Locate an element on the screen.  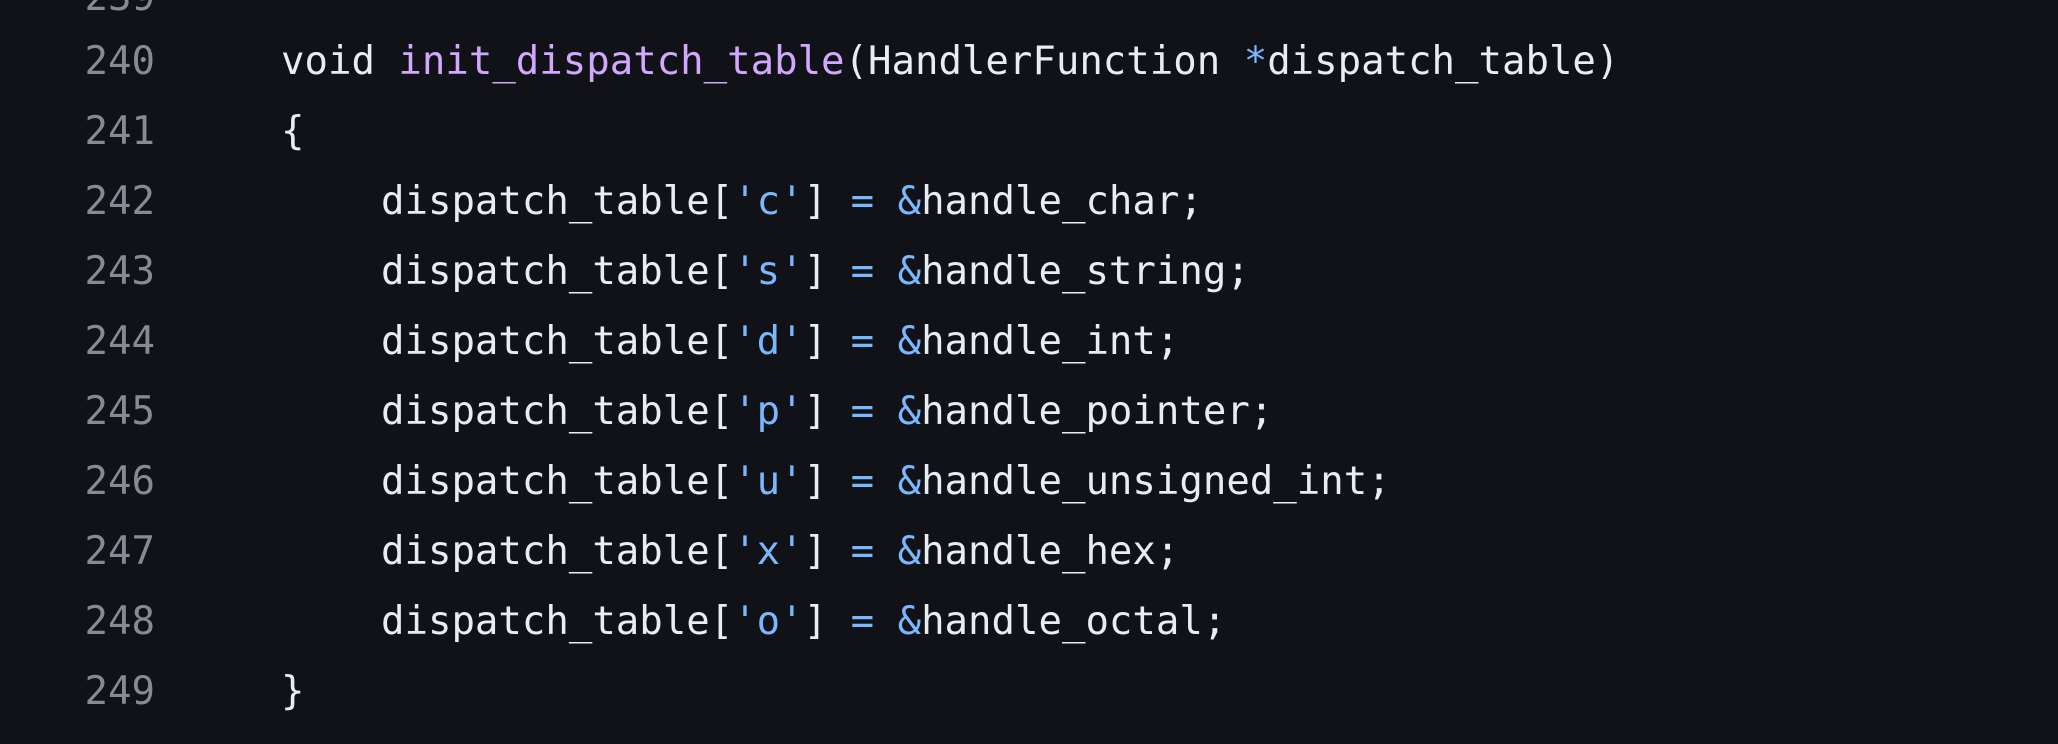
function-name: init_dispatch_table is located at coordinates (621, 61).